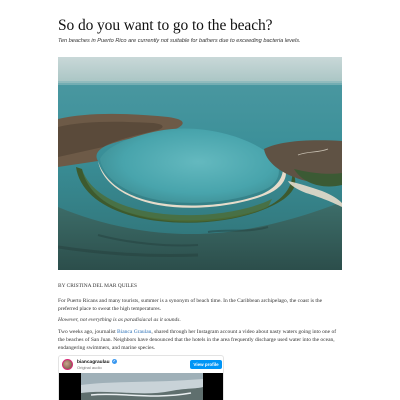  What do you see at coordinates (114, 361) in the screenshot?
I see `verified-badge-icon: ✓` at bounding box center [114, 361].